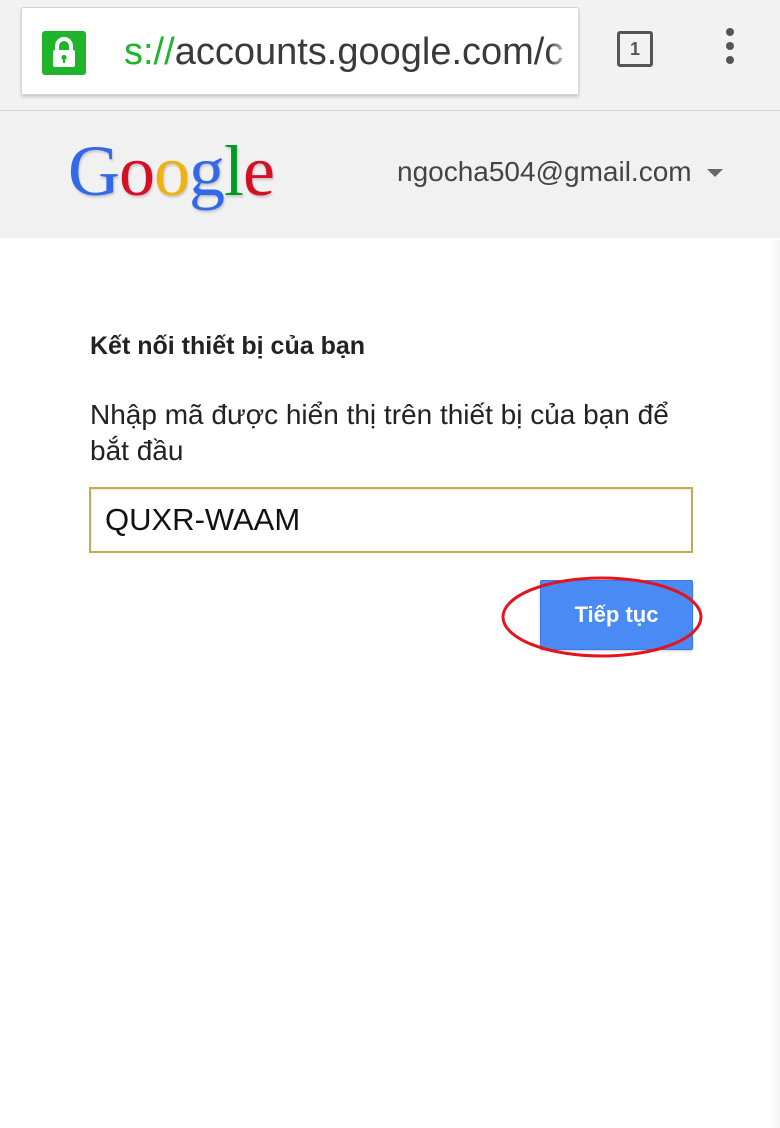 The width and height of the screenshot is (780, 1128). Describe the element at coordinates (544, 172) in the screenshot. I see `account-email: ngocha504@gmail.com` at that location.